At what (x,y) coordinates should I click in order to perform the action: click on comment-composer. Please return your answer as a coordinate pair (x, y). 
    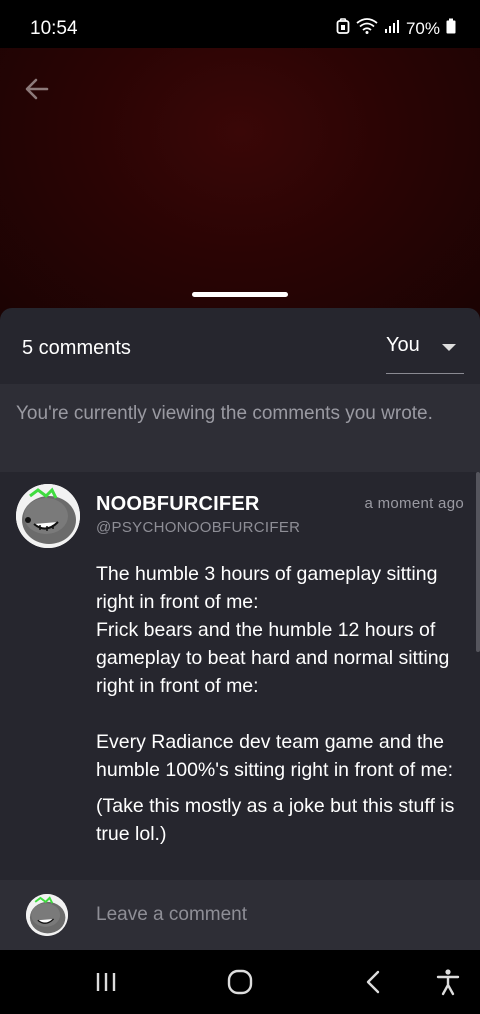
    Looking at the image, I should click on (240, 915).